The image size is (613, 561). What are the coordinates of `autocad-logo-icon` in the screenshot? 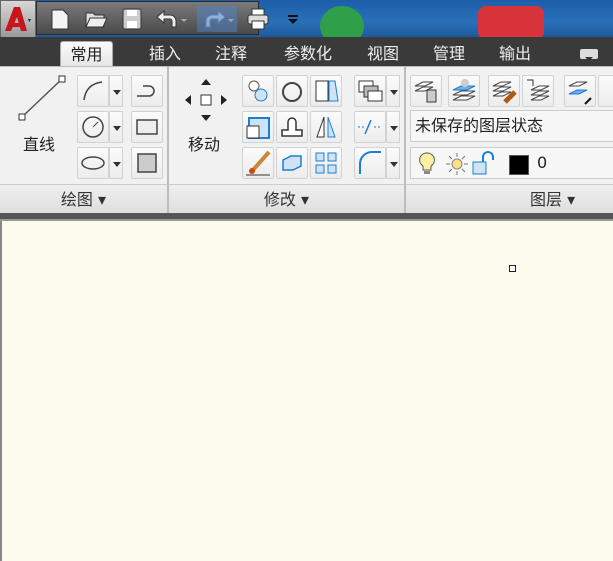 It's located at (18, 19).